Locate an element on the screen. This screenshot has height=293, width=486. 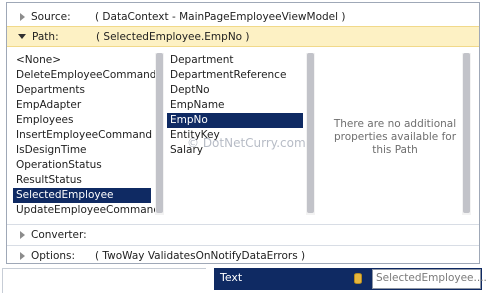
list-item: UpdateEmployeeCommand is located at coordinates (86, 210).